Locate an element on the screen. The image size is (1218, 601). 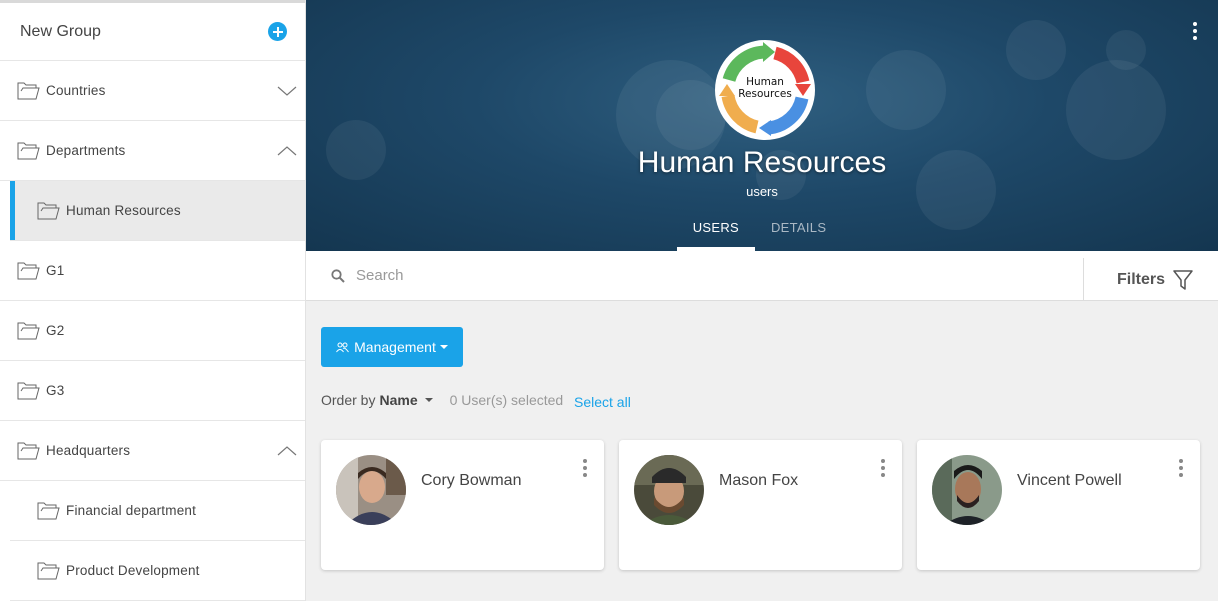
group-subtitle: users is located at coordinates (762, 191).